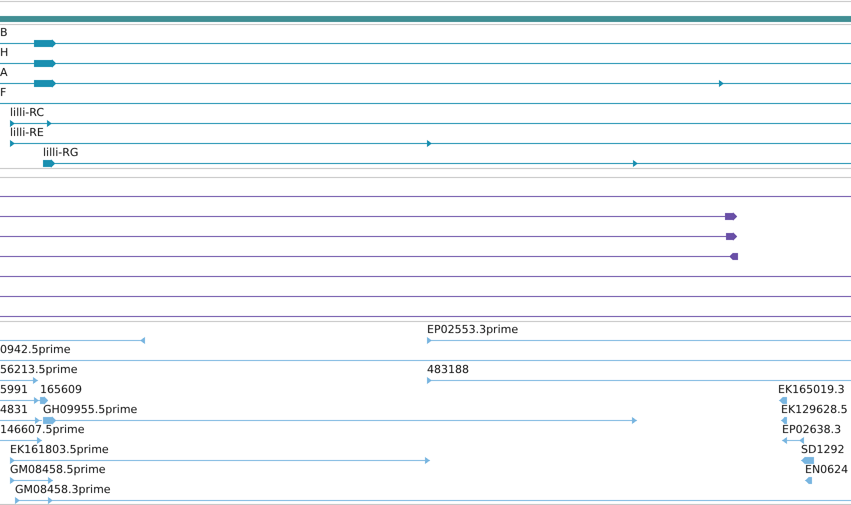 This screenshot has height=505, width=851. Describe the element at coordinates (3, 92) in the screenshot. I see `feature-label: F` at that location.